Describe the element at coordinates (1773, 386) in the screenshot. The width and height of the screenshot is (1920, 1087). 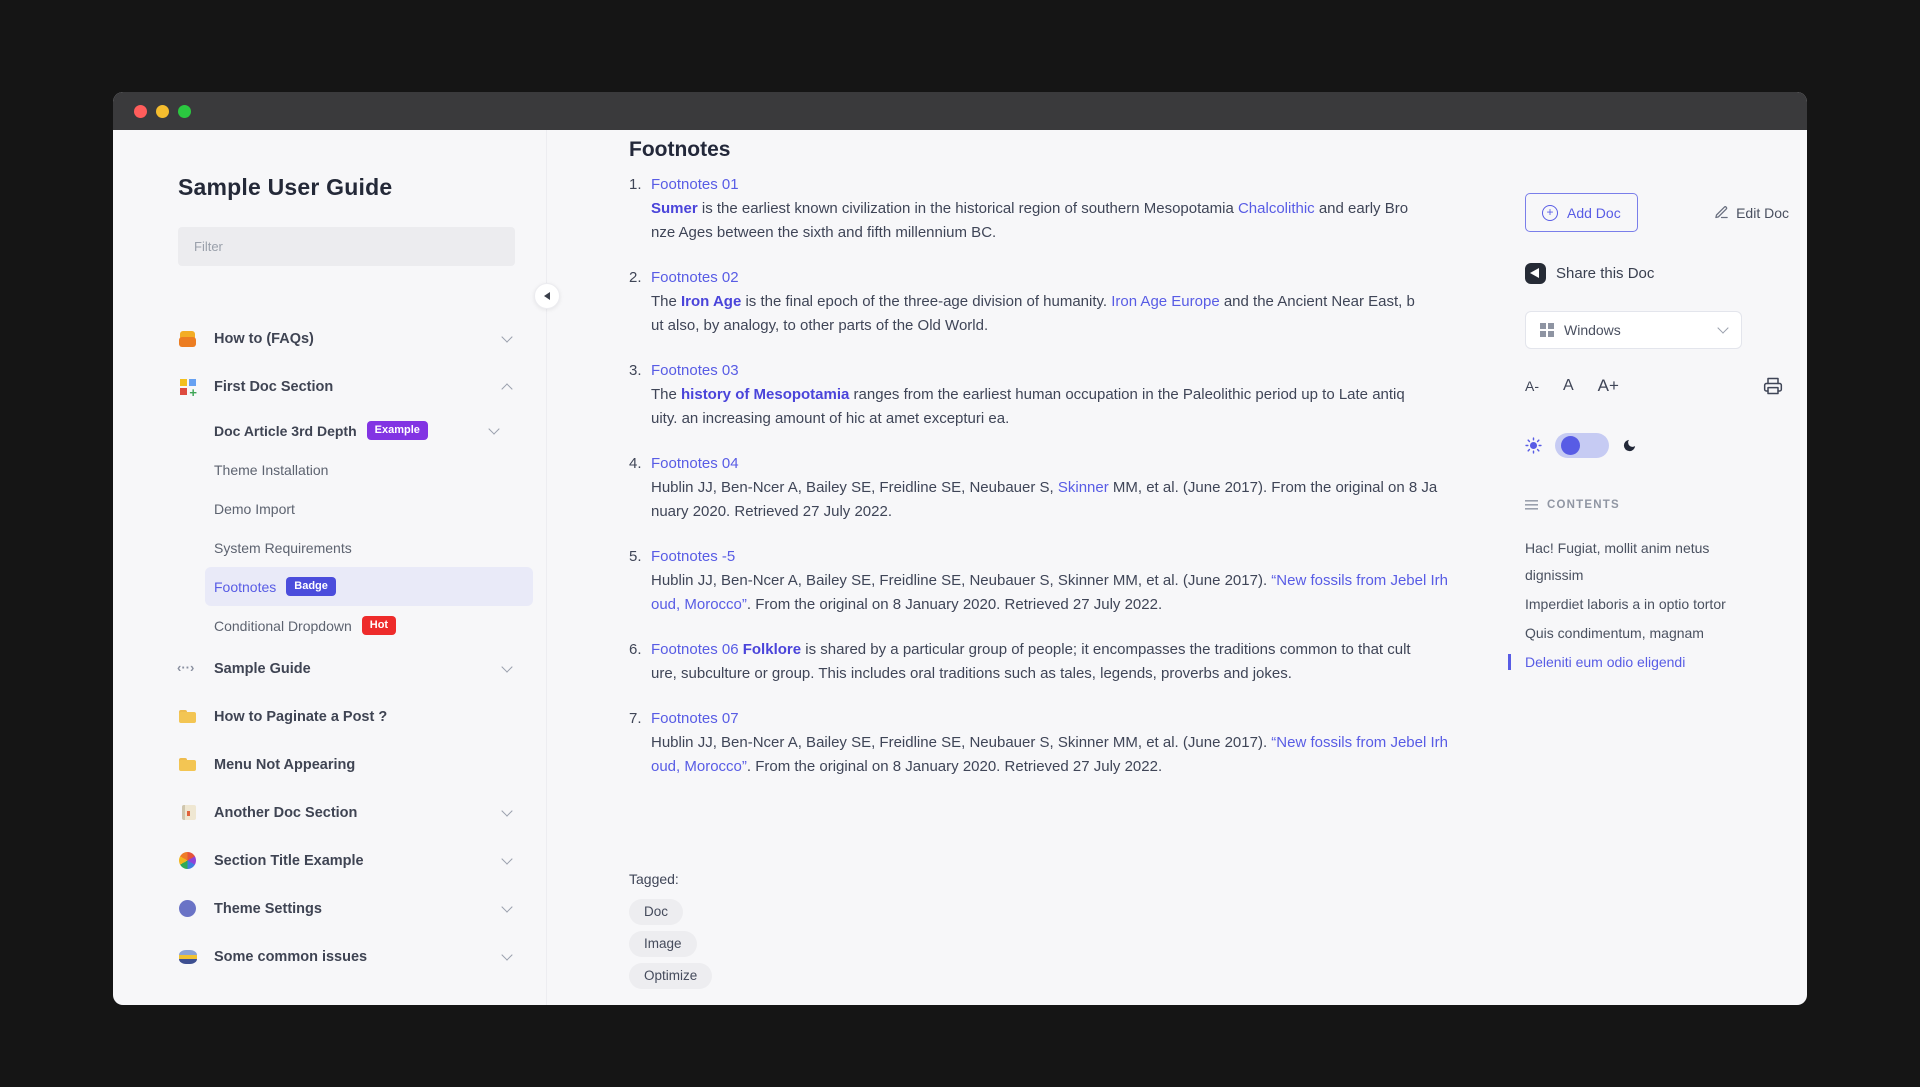
I see `print-button` at that location.